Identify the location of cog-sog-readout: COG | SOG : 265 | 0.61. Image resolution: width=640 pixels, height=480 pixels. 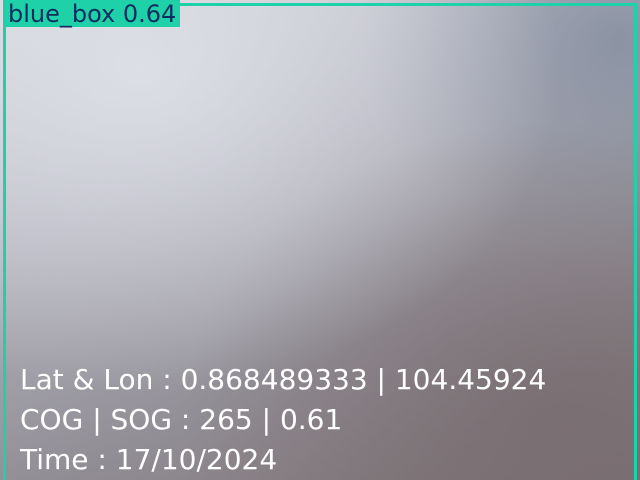
(181, 419).